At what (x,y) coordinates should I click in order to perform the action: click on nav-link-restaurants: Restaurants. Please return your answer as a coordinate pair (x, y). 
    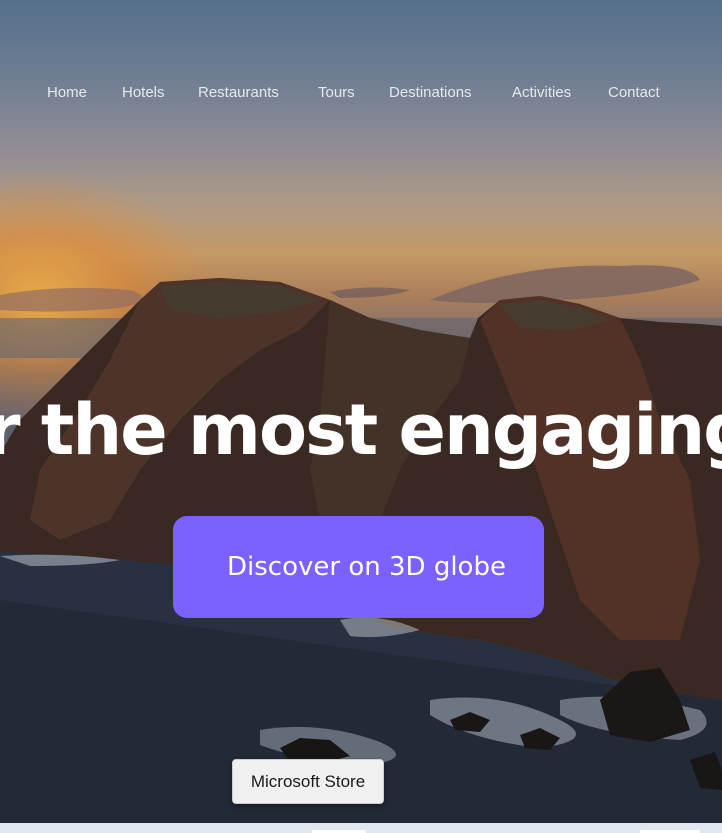
    Looking at the image, I should click on (238, 93).